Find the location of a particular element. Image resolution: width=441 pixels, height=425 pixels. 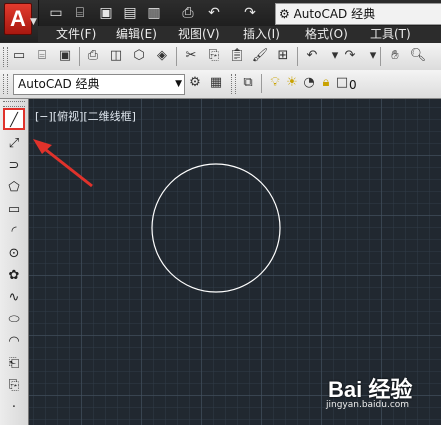

watermark-url: jingyan.baidu.com is located at coordinates (368, 405).